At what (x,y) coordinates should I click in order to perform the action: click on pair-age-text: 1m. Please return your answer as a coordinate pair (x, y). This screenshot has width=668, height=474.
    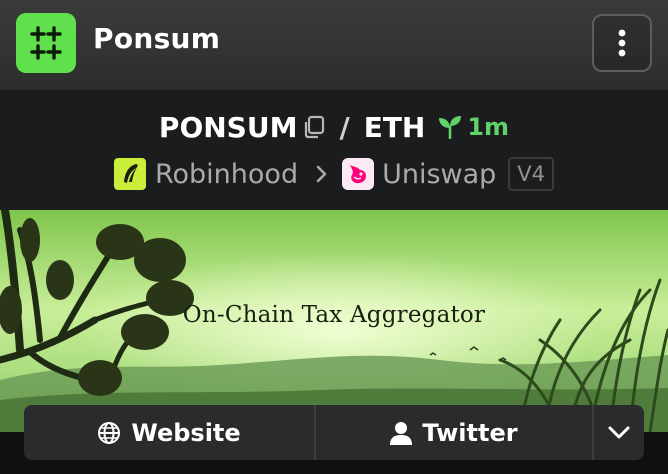
    Looking at the image, I should click on (488, 127).